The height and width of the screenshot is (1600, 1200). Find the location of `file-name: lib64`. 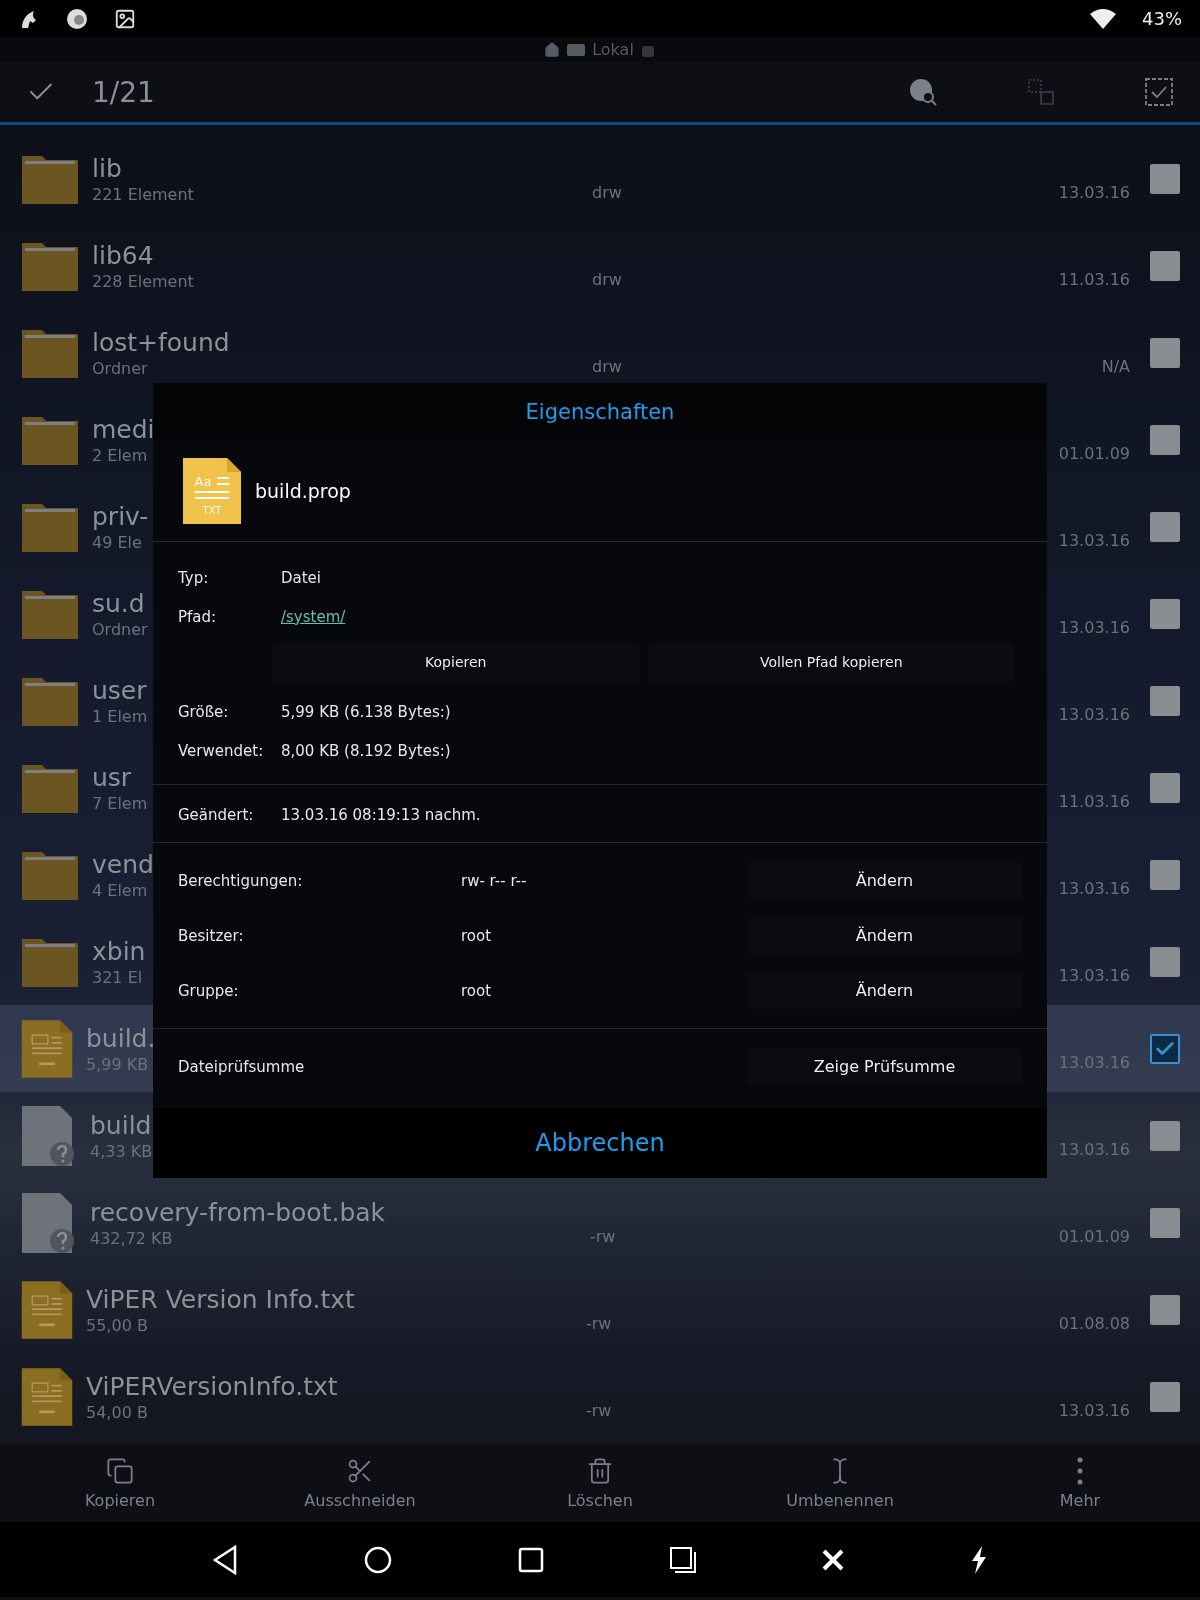

file-name: lib64 is located at coordinates (123, 255).